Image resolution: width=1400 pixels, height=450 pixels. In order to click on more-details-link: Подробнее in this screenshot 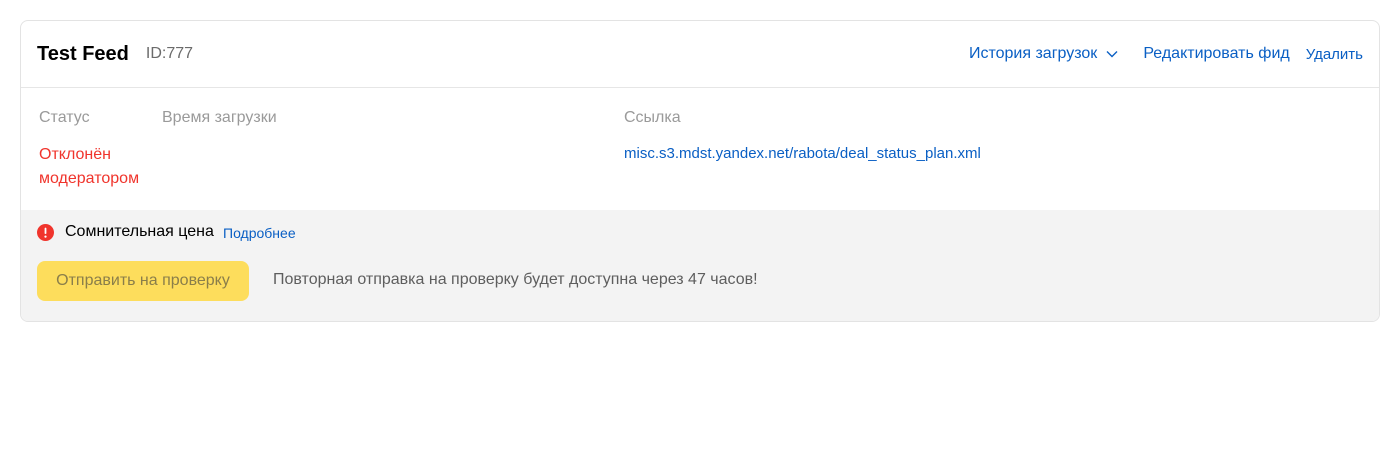, I will do `click(259, 233)`.